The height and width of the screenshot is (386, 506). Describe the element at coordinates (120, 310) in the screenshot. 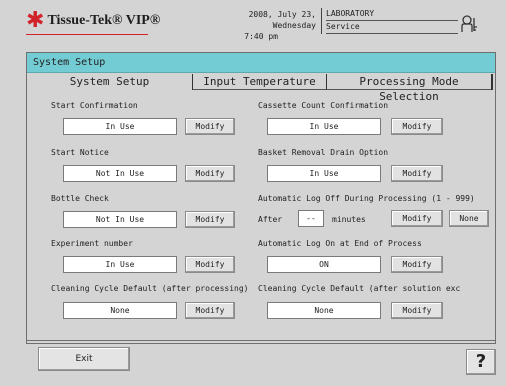

I see `cleaning-default-processing-value: None` at that location.